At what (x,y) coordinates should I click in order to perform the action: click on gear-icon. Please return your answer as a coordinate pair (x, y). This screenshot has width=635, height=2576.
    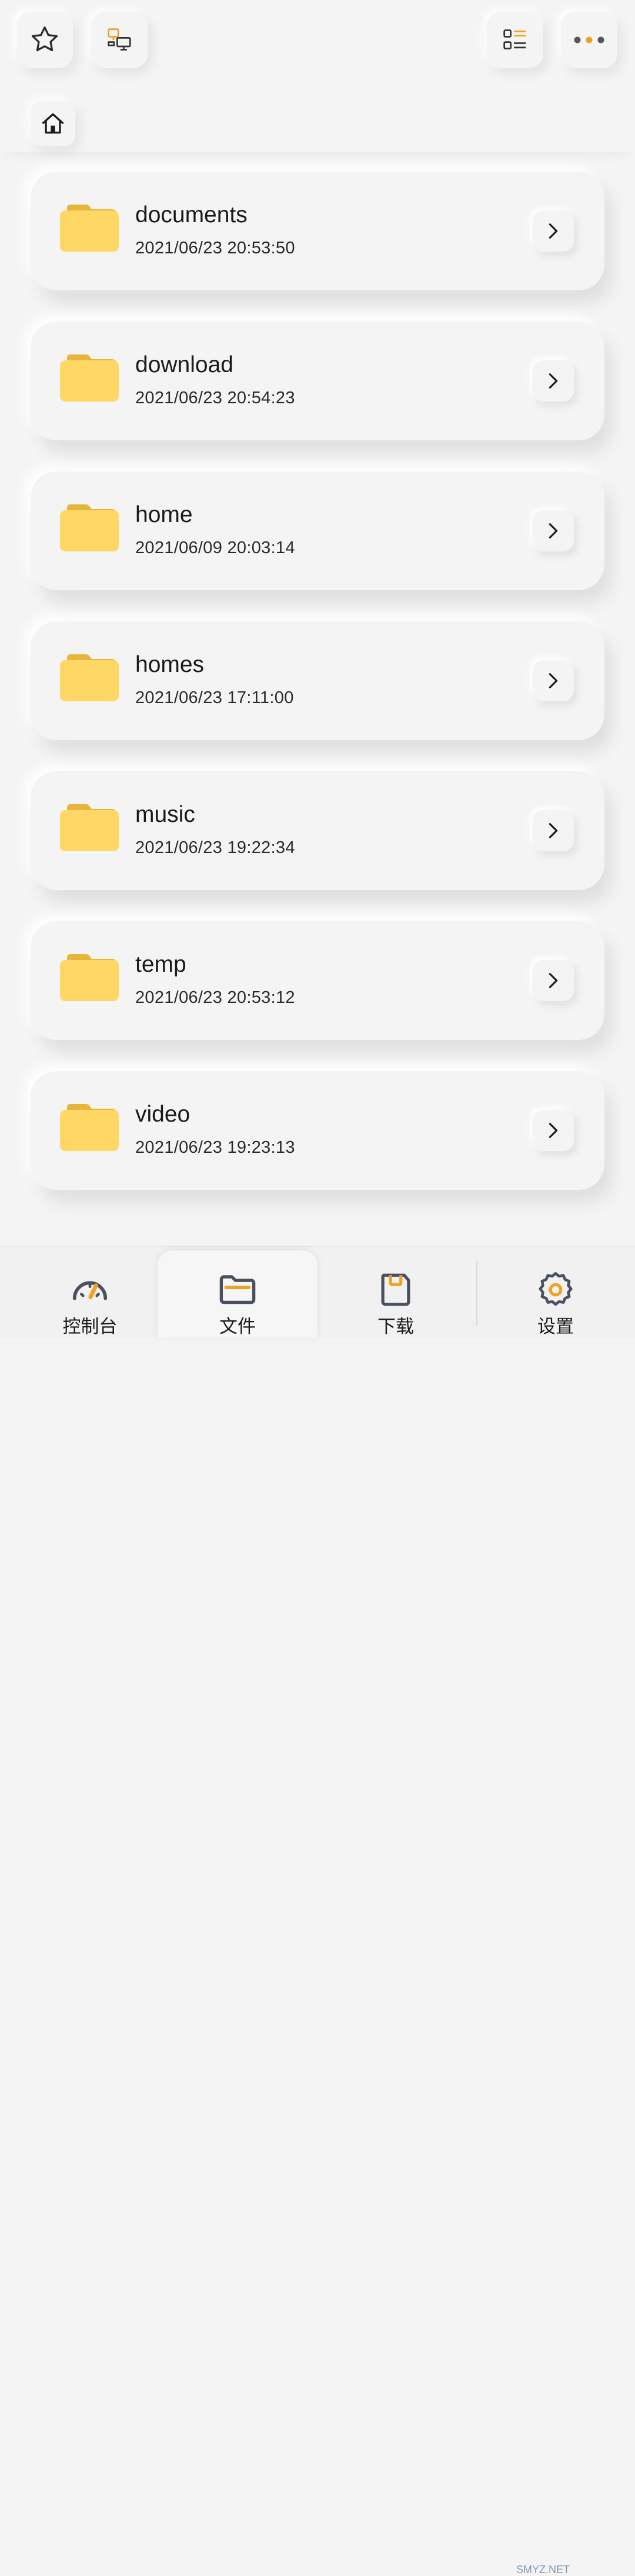
    Looking at the image, I should click on (556, 1289).